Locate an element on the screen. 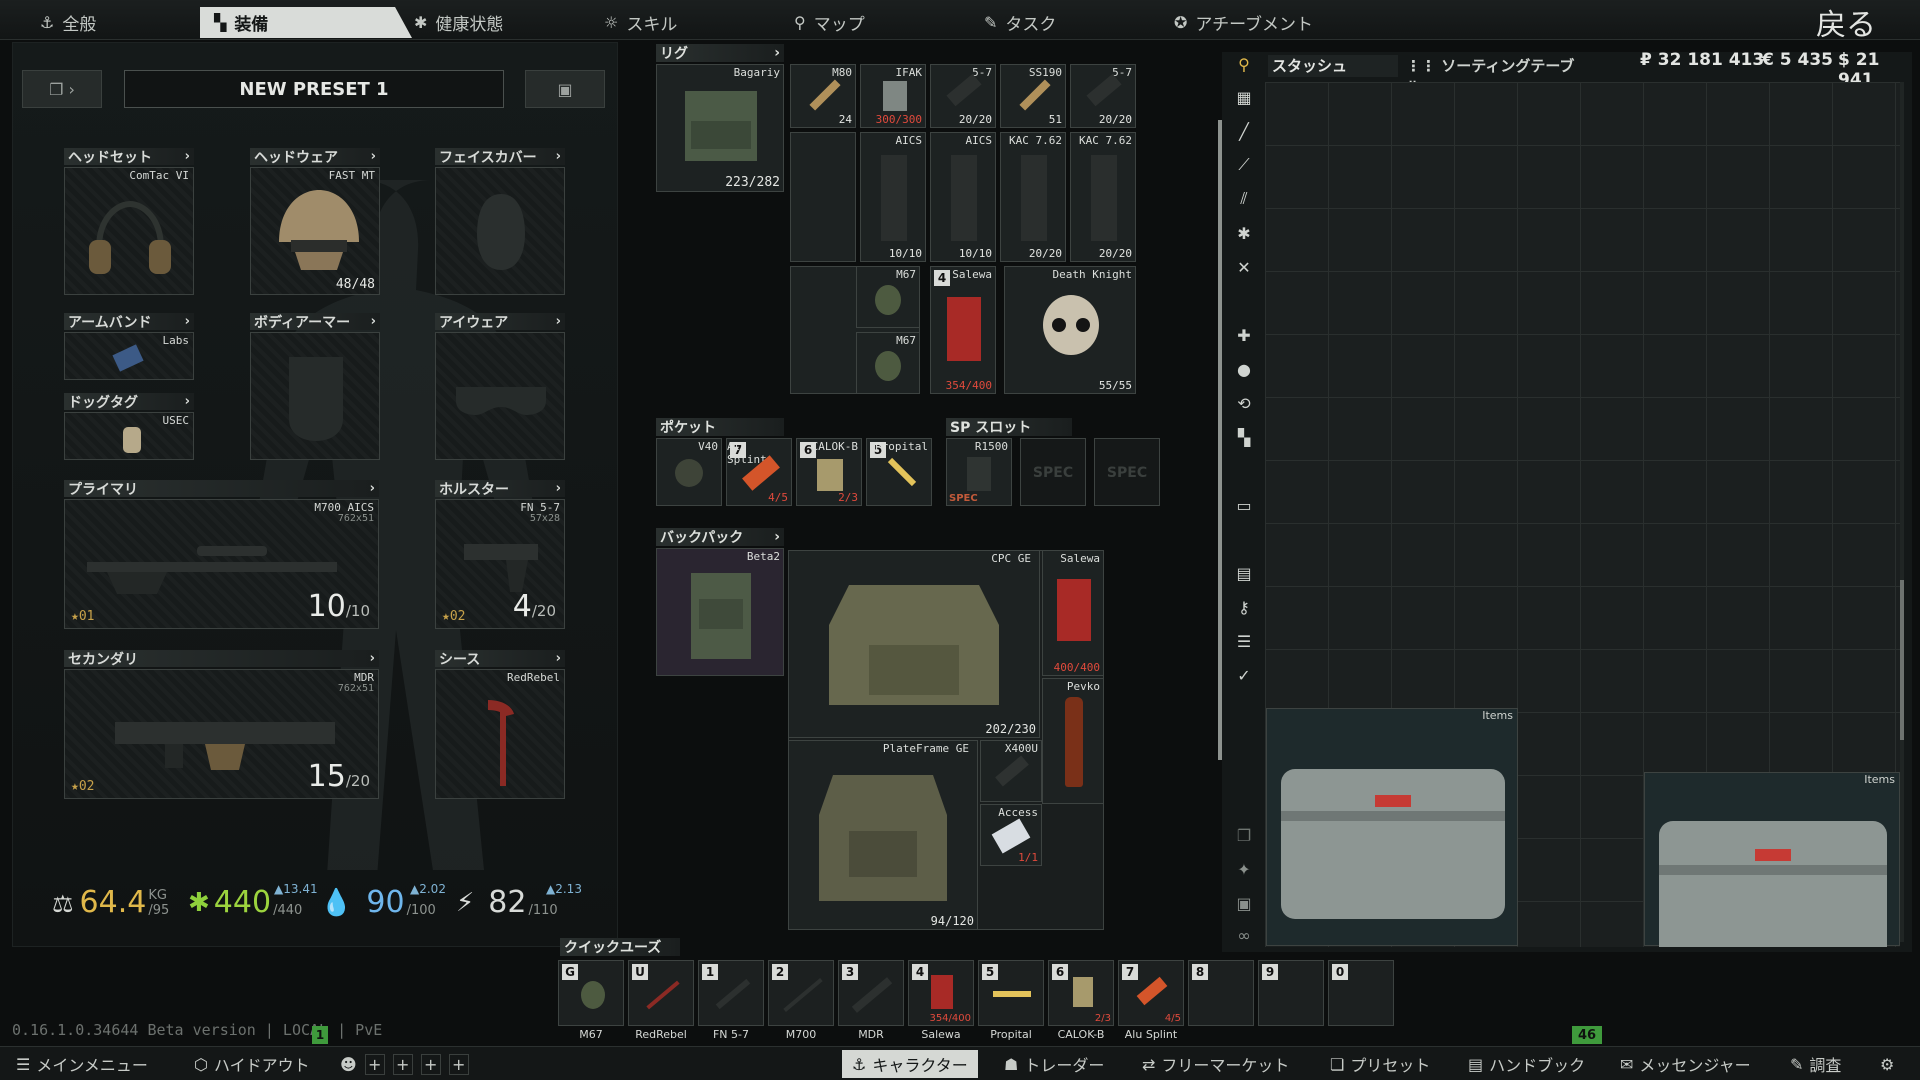 The image size is (1920, 1080). backpack-cell-plateframe: PlateFrame GE 94/120 is located at coordinates (883, 835).